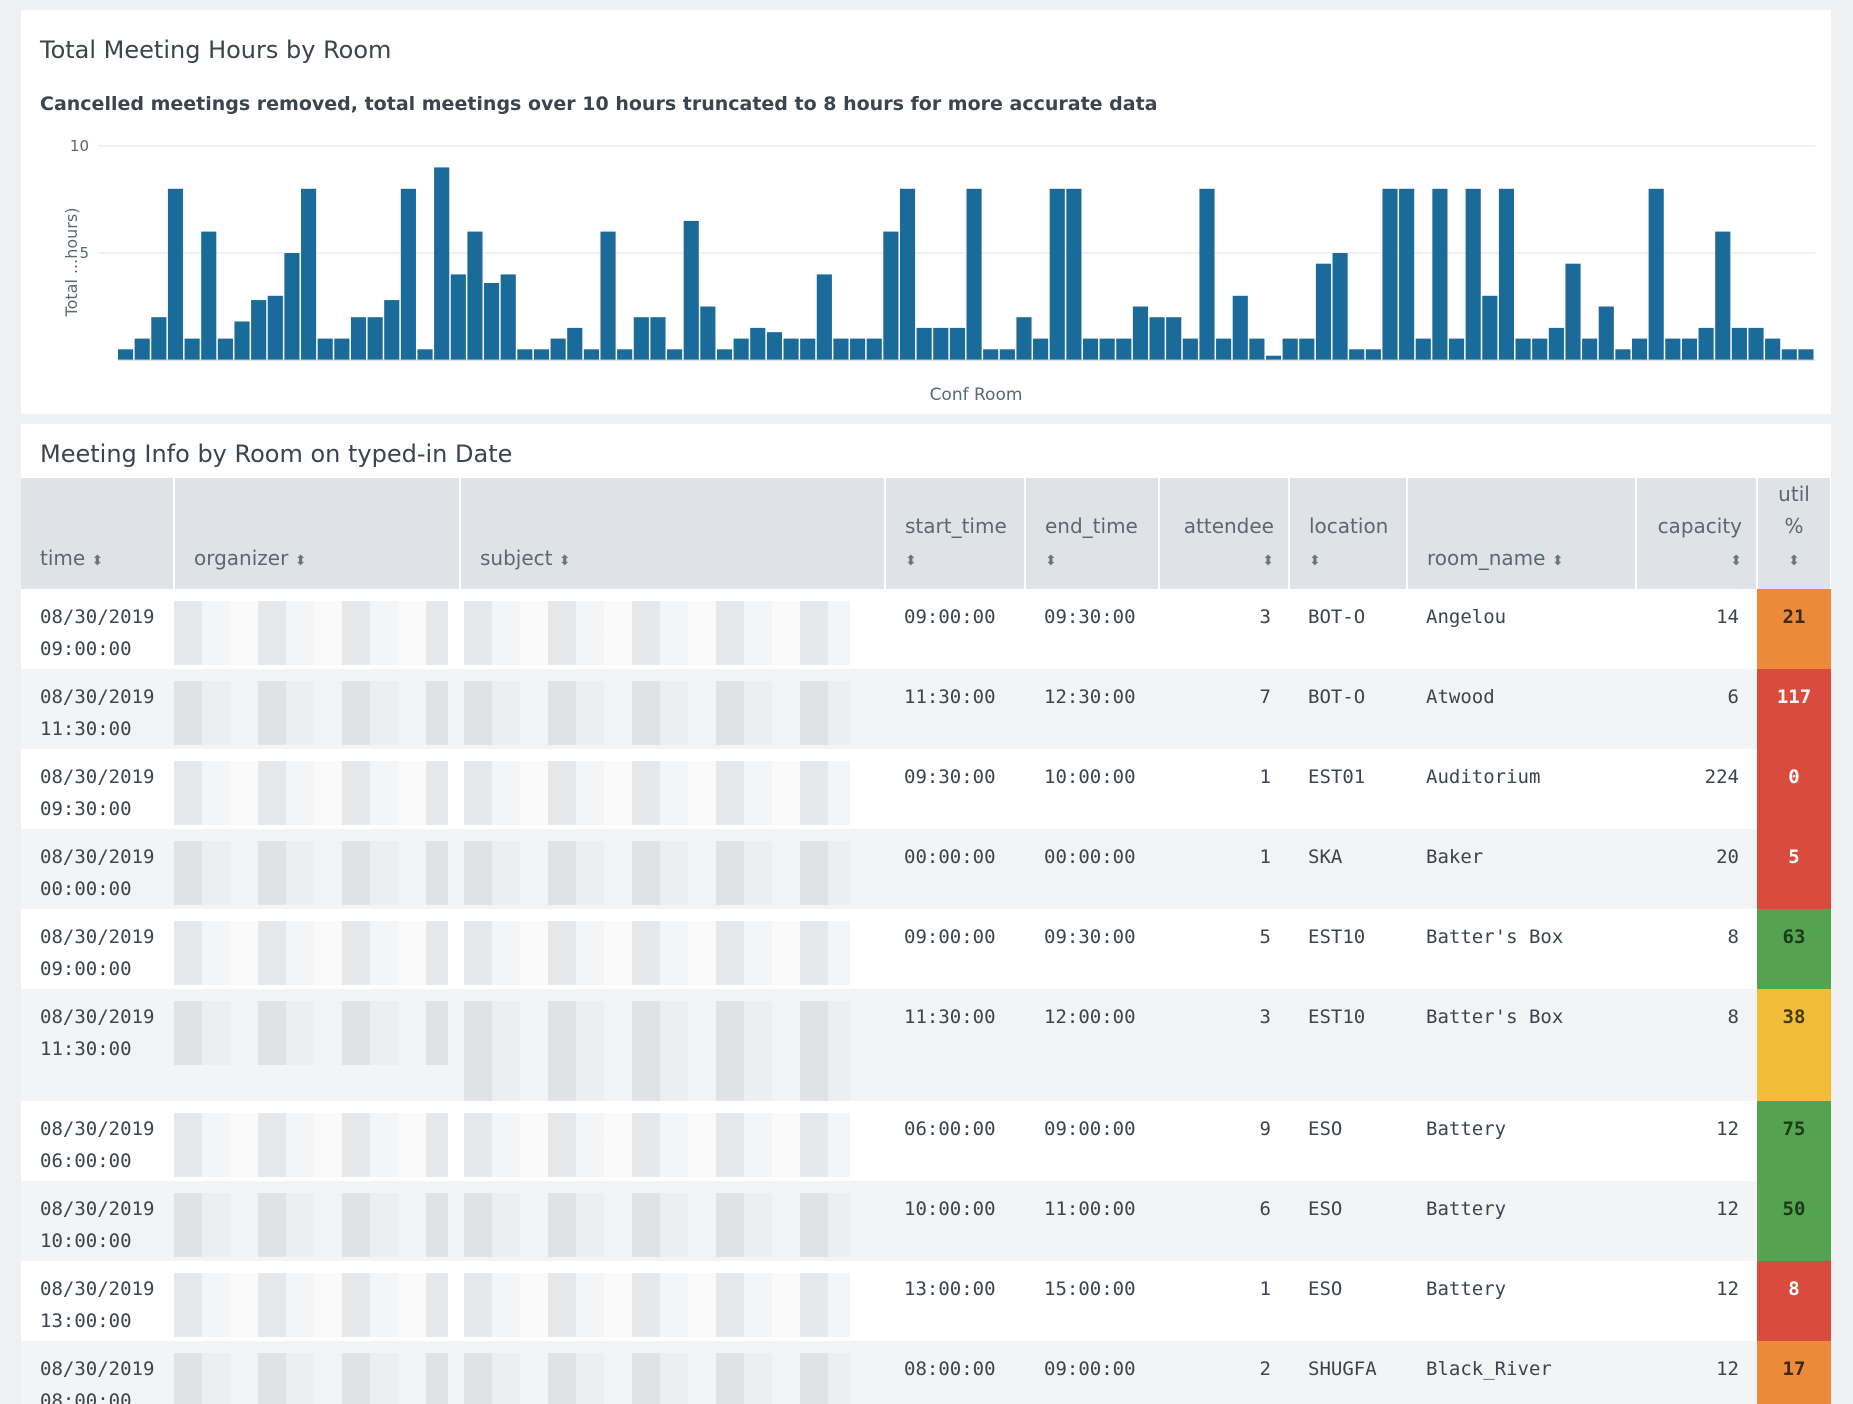 The width and height of the screenshot is (1853, 1404). Describe the element at coordinates (317, 533) in the screenshot. I see `column-header-organizer: organizer ⬍` at that location.